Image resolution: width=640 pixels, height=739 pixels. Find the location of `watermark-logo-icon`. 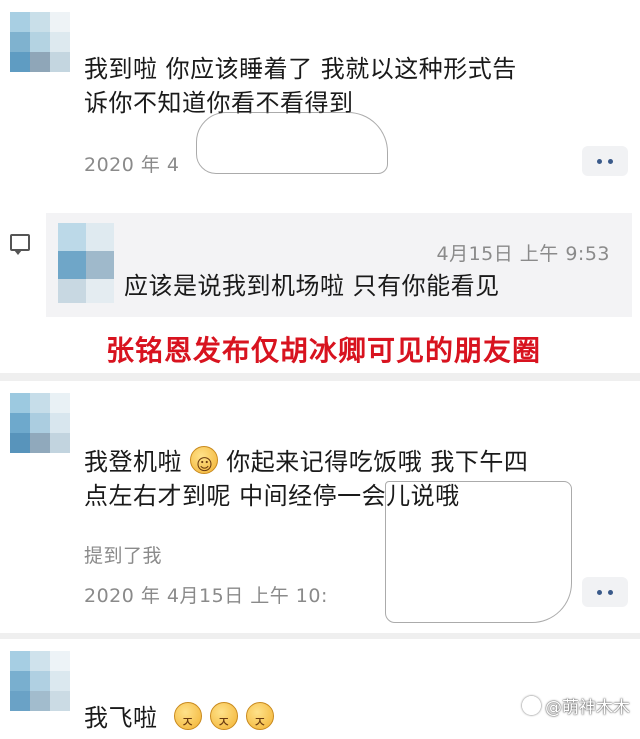

watermark-logo-icon is located at coordinates (531, 705).